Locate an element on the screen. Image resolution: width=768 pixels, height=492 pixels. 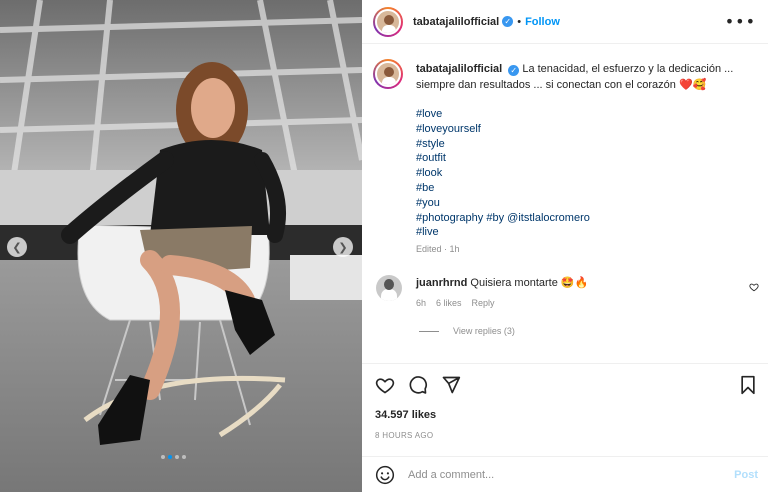
caption-avatar is located at coordinates (388, 74).